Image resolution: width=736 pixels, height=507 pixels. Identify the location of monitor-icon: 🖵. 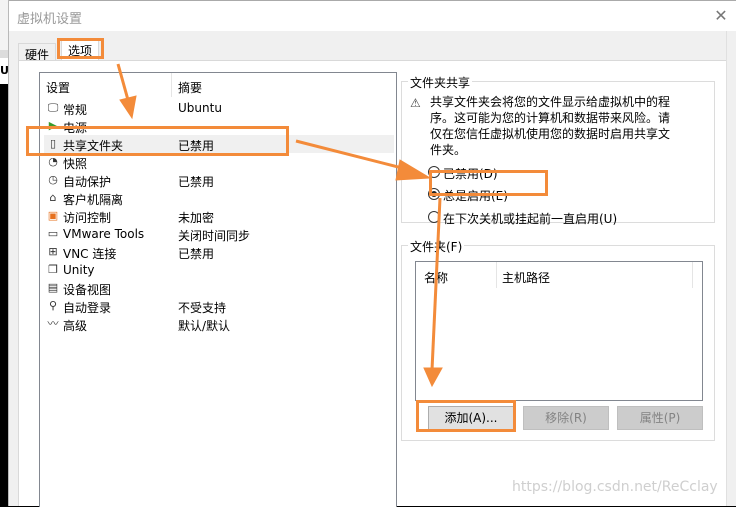
(53, 107).